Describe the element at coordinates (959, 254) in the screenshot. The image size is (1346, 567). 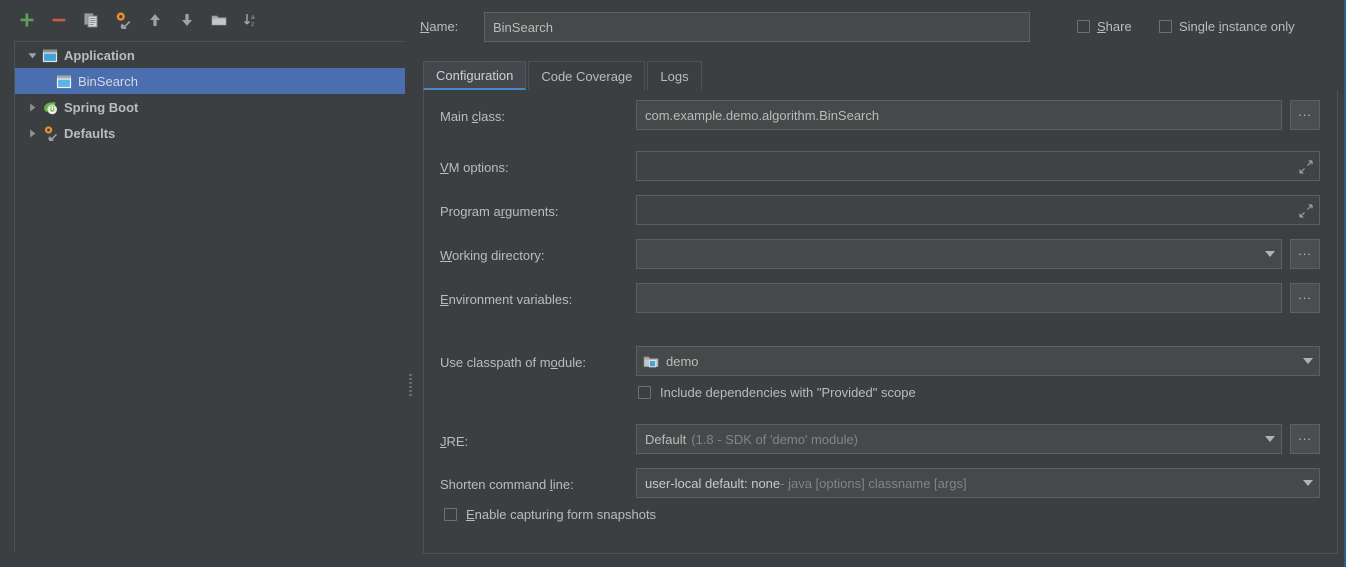
I see `working-directory-combo` at that location.